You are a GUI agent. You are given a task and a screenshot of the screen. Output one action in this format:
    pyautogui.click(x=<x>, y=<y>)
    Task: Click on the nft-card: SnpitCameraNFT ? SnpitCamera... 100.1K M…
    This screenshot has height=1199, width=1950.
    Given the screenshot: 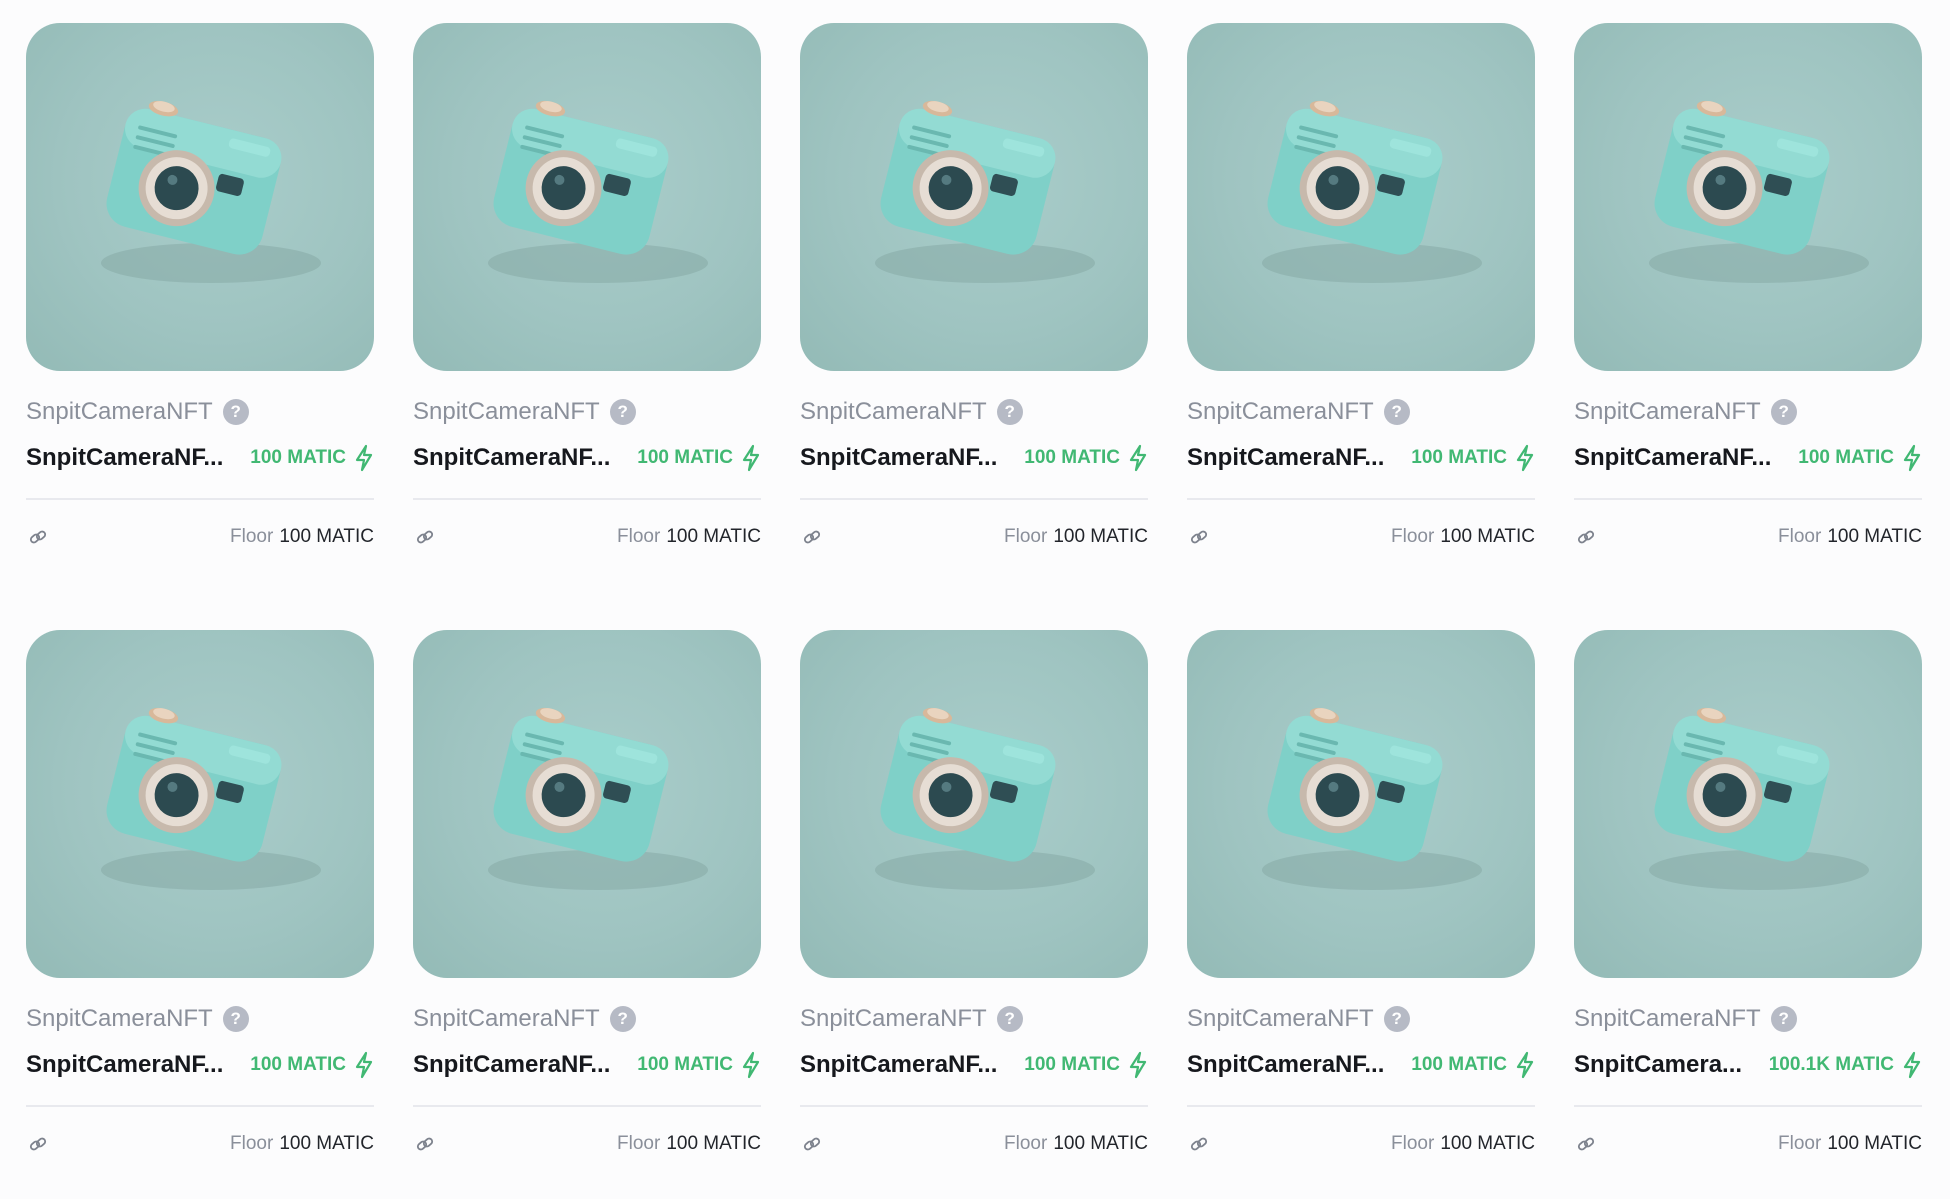 What is the action you would take?
    pyautogui.click(x=1748, y=914)
    